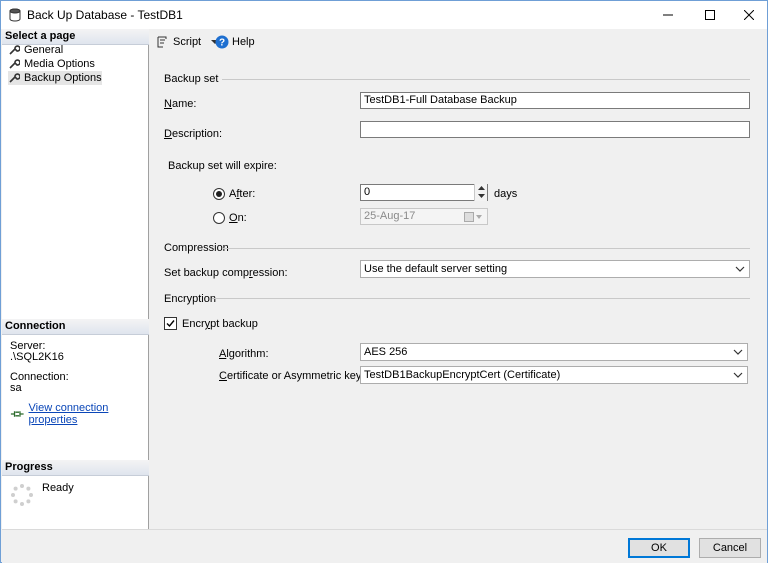 The width and height of the screenshot is (768, 563). I want to click on description-label: Description:, so click(193, 134).